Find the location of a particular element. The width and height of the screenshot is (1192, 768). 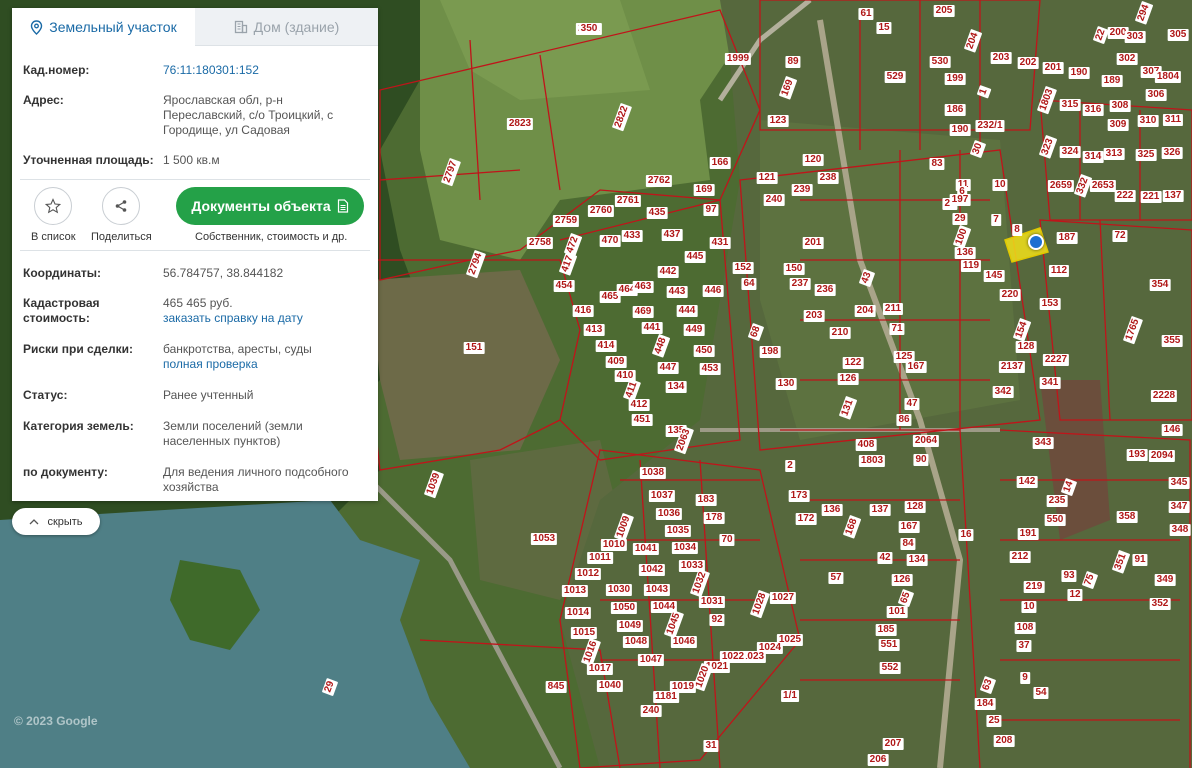

order-certificate-link: заказать справку на дату is located at coordinates (233, 318).